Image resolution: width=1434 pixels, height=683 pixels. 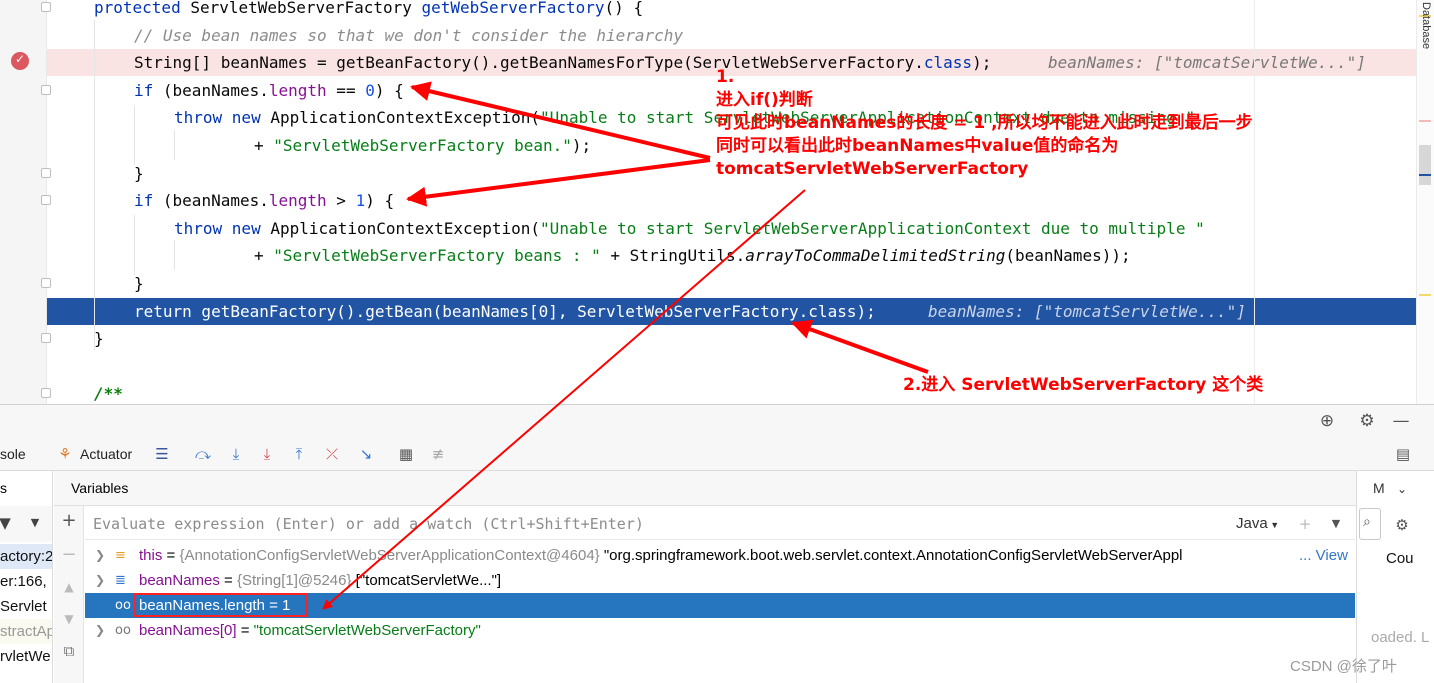 What do you see at coordinates (1403, 454) in the screenshot?
I see `layout-icon: ▤` at bounding box center [1403, 454].